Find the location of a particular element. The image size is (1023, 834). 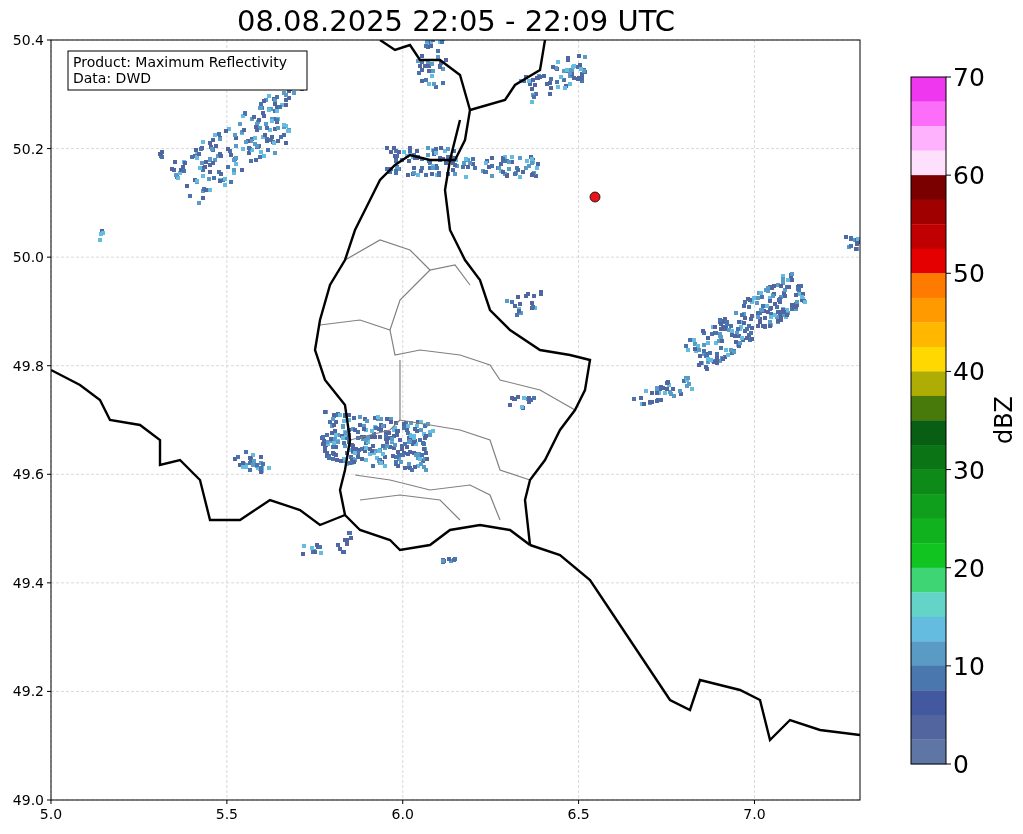

colorbar-tick-label: 0 is located at coordinates (961, 764).